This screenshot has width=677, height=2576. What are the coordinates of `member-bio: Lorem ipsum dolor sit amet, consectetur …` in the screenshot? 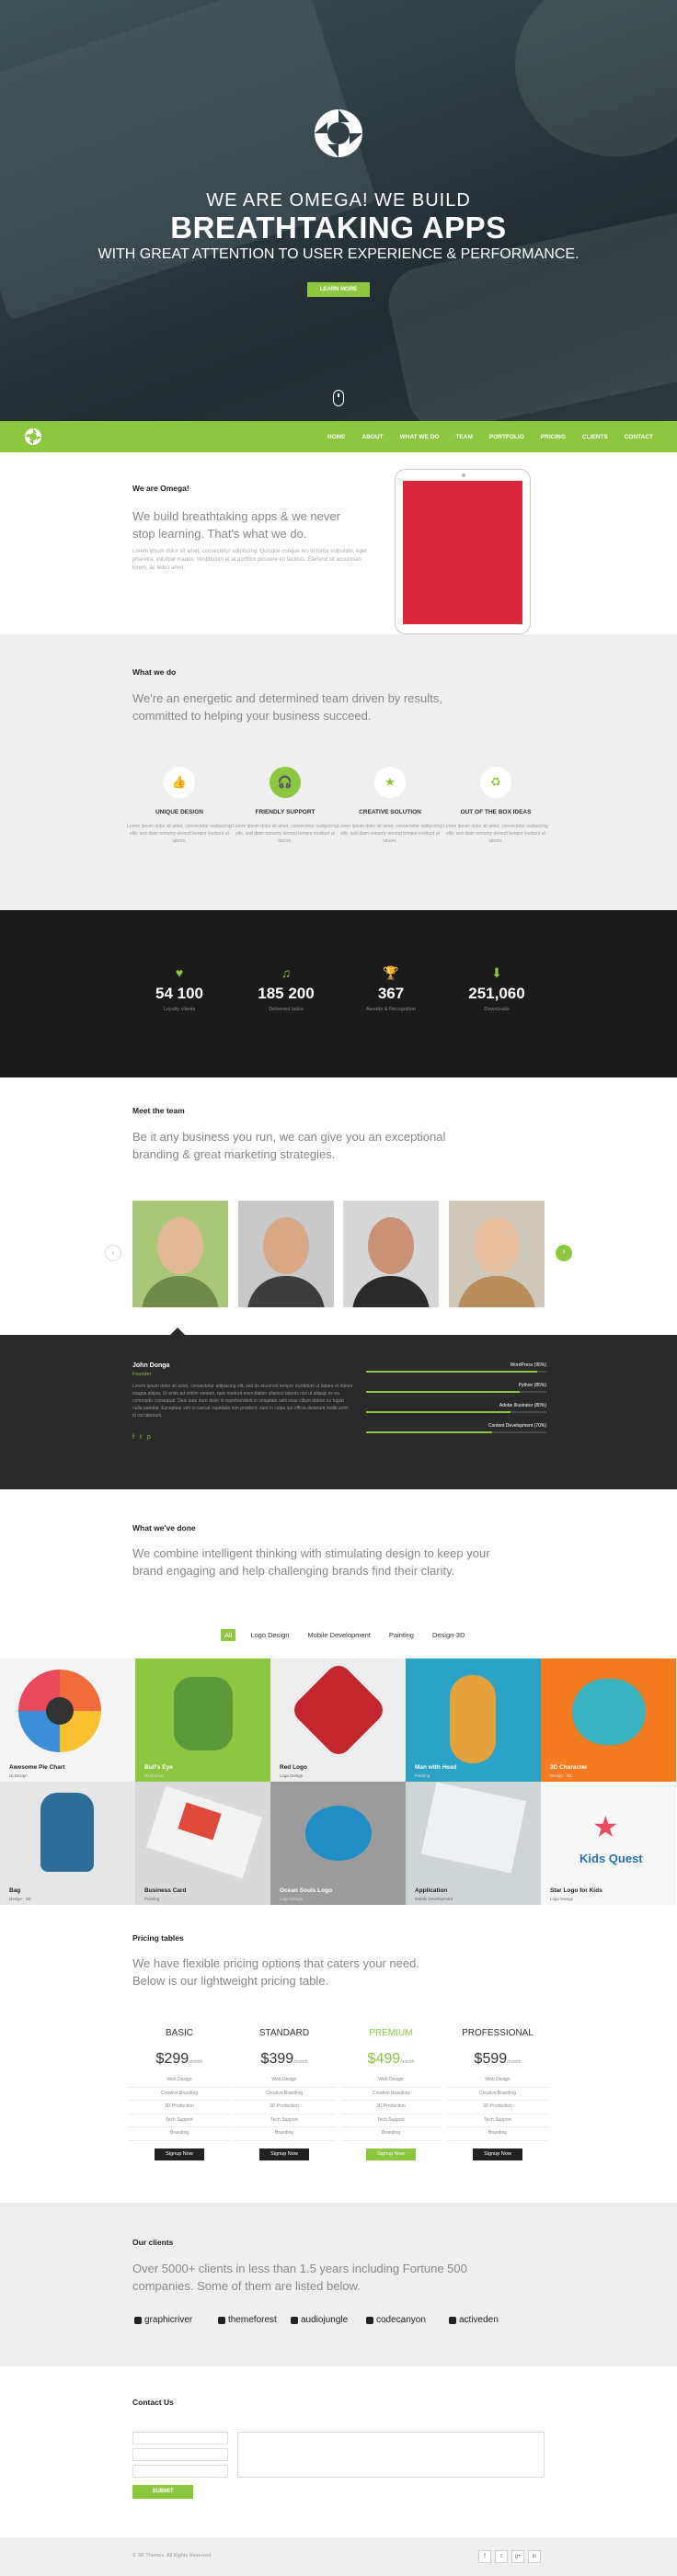 It's located at (243, 1401).